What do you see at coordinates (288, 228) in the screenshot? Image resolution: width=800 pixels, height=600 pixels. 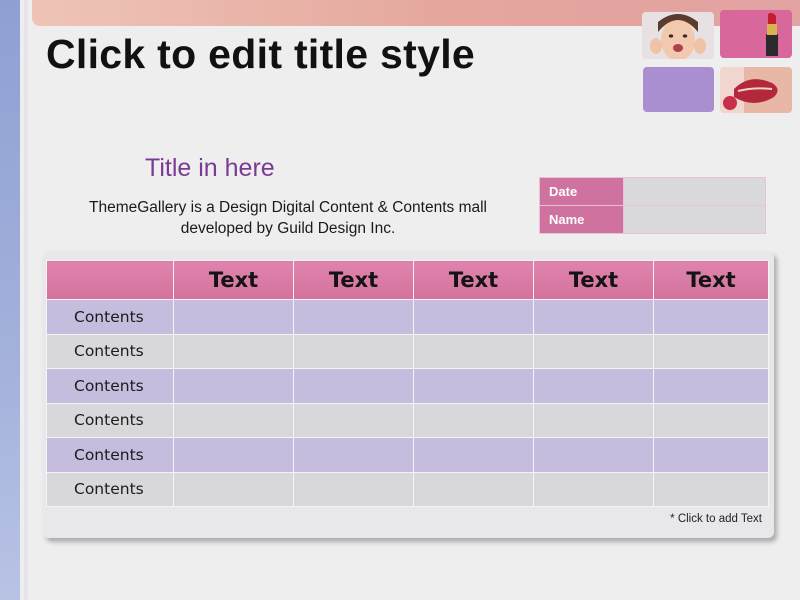 I see `description-line: developed by Guild Design Inc.` at bounding box center [288, 228].